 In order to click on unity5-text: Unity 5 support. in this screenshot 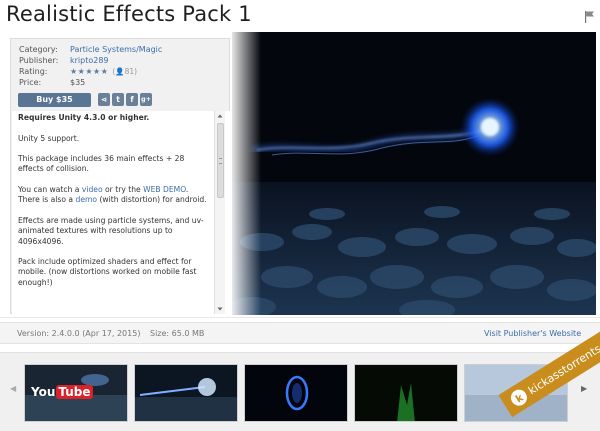, I will do `click(49, 138)`.